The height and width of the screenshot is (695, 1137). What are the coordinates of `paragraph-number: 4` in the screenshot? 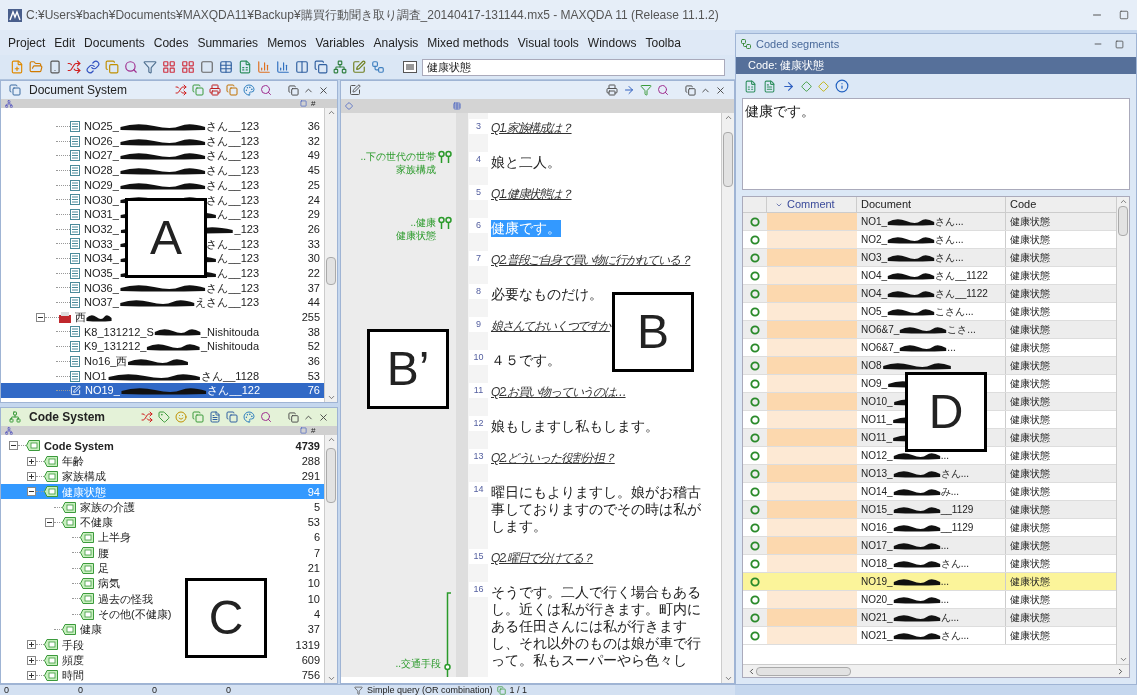 It's located at (478, 159).